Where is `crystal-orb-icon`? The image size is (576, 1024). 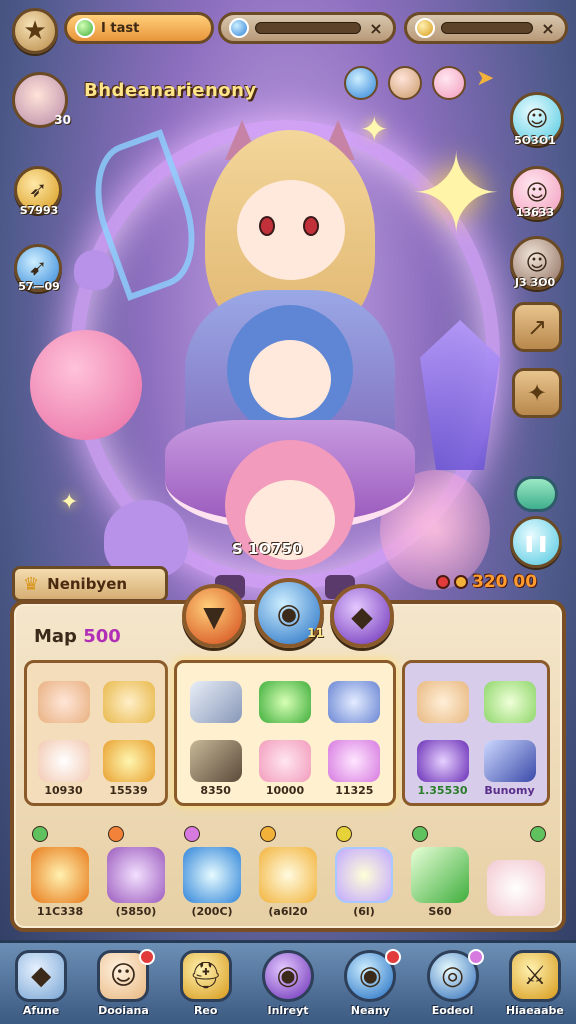
crystal-orb-icon is located at coordinates (361, 83).